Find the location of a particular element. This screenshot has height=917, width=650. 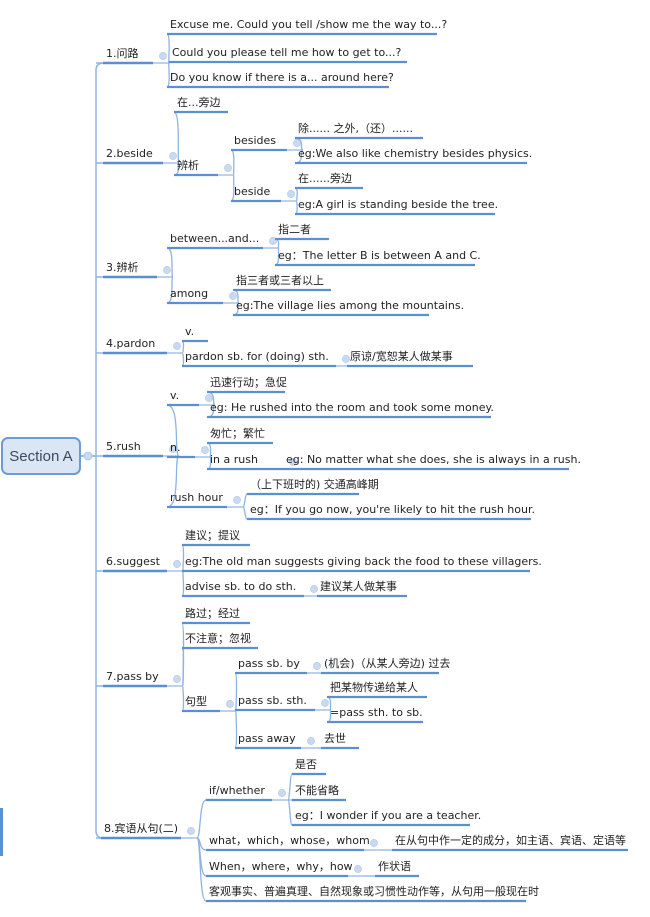

root-collapse-icon is located at coordinates (88, 456).